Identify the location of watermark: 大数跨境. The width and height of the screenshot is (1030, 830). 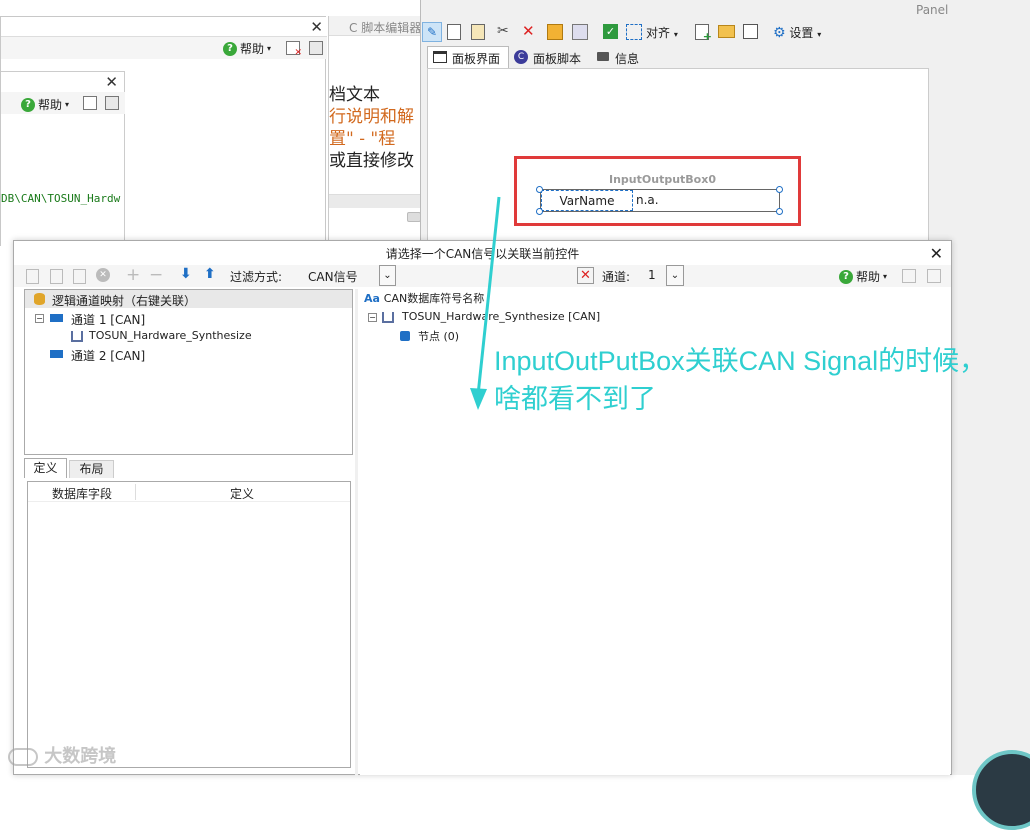
(62, 755).